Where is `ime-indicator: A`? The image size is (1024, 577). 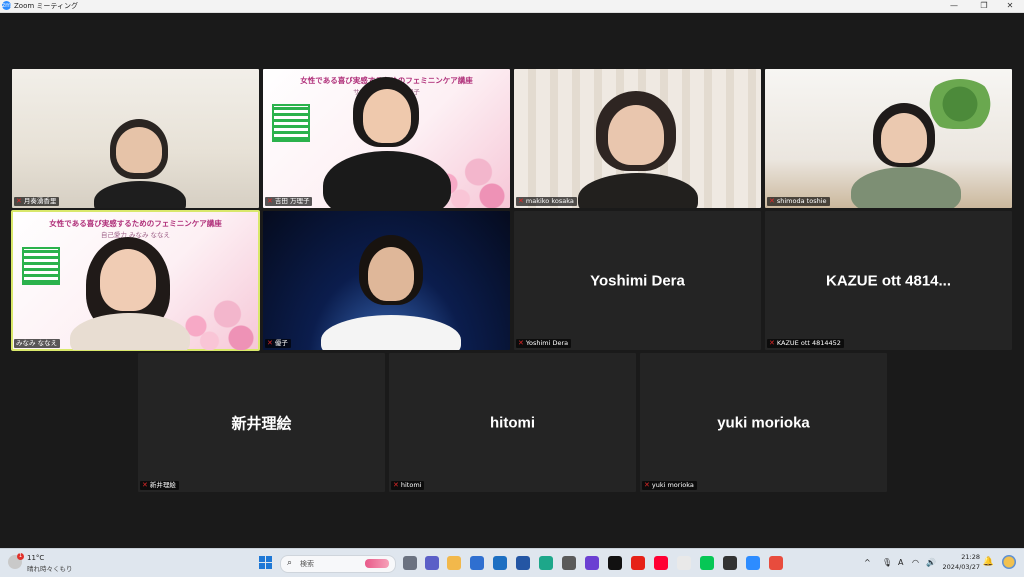 ime-indicator: A is located at coordinates (900, 563).